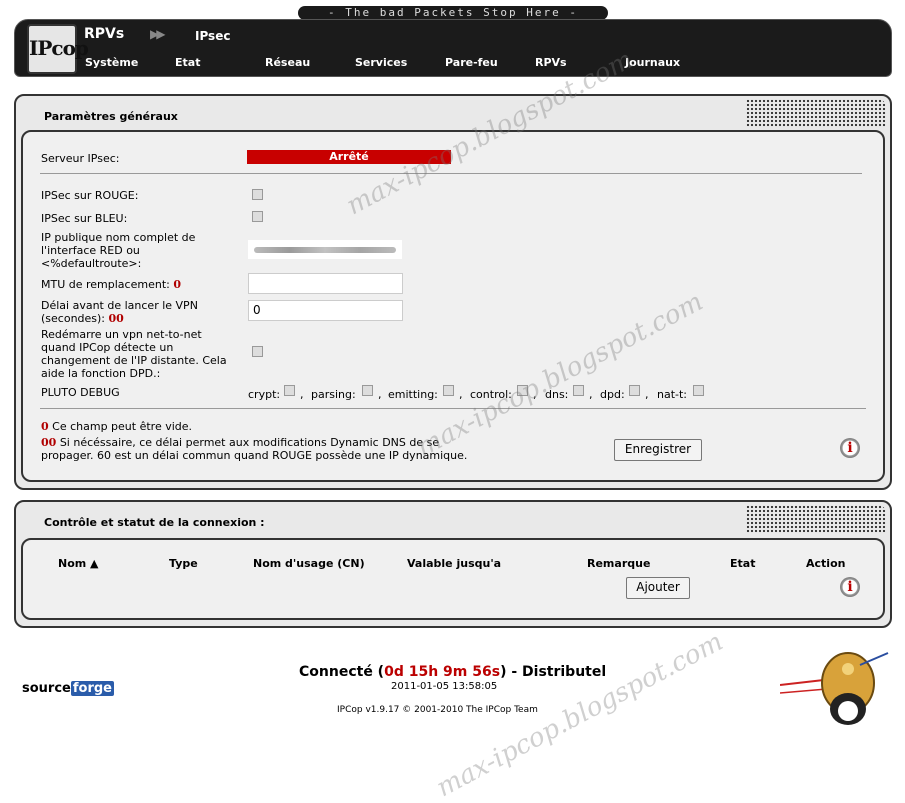  Describe the element at coordinates (264, 394) in the screenshot. I see `pluto-crypt-label: crypt:` at that location.